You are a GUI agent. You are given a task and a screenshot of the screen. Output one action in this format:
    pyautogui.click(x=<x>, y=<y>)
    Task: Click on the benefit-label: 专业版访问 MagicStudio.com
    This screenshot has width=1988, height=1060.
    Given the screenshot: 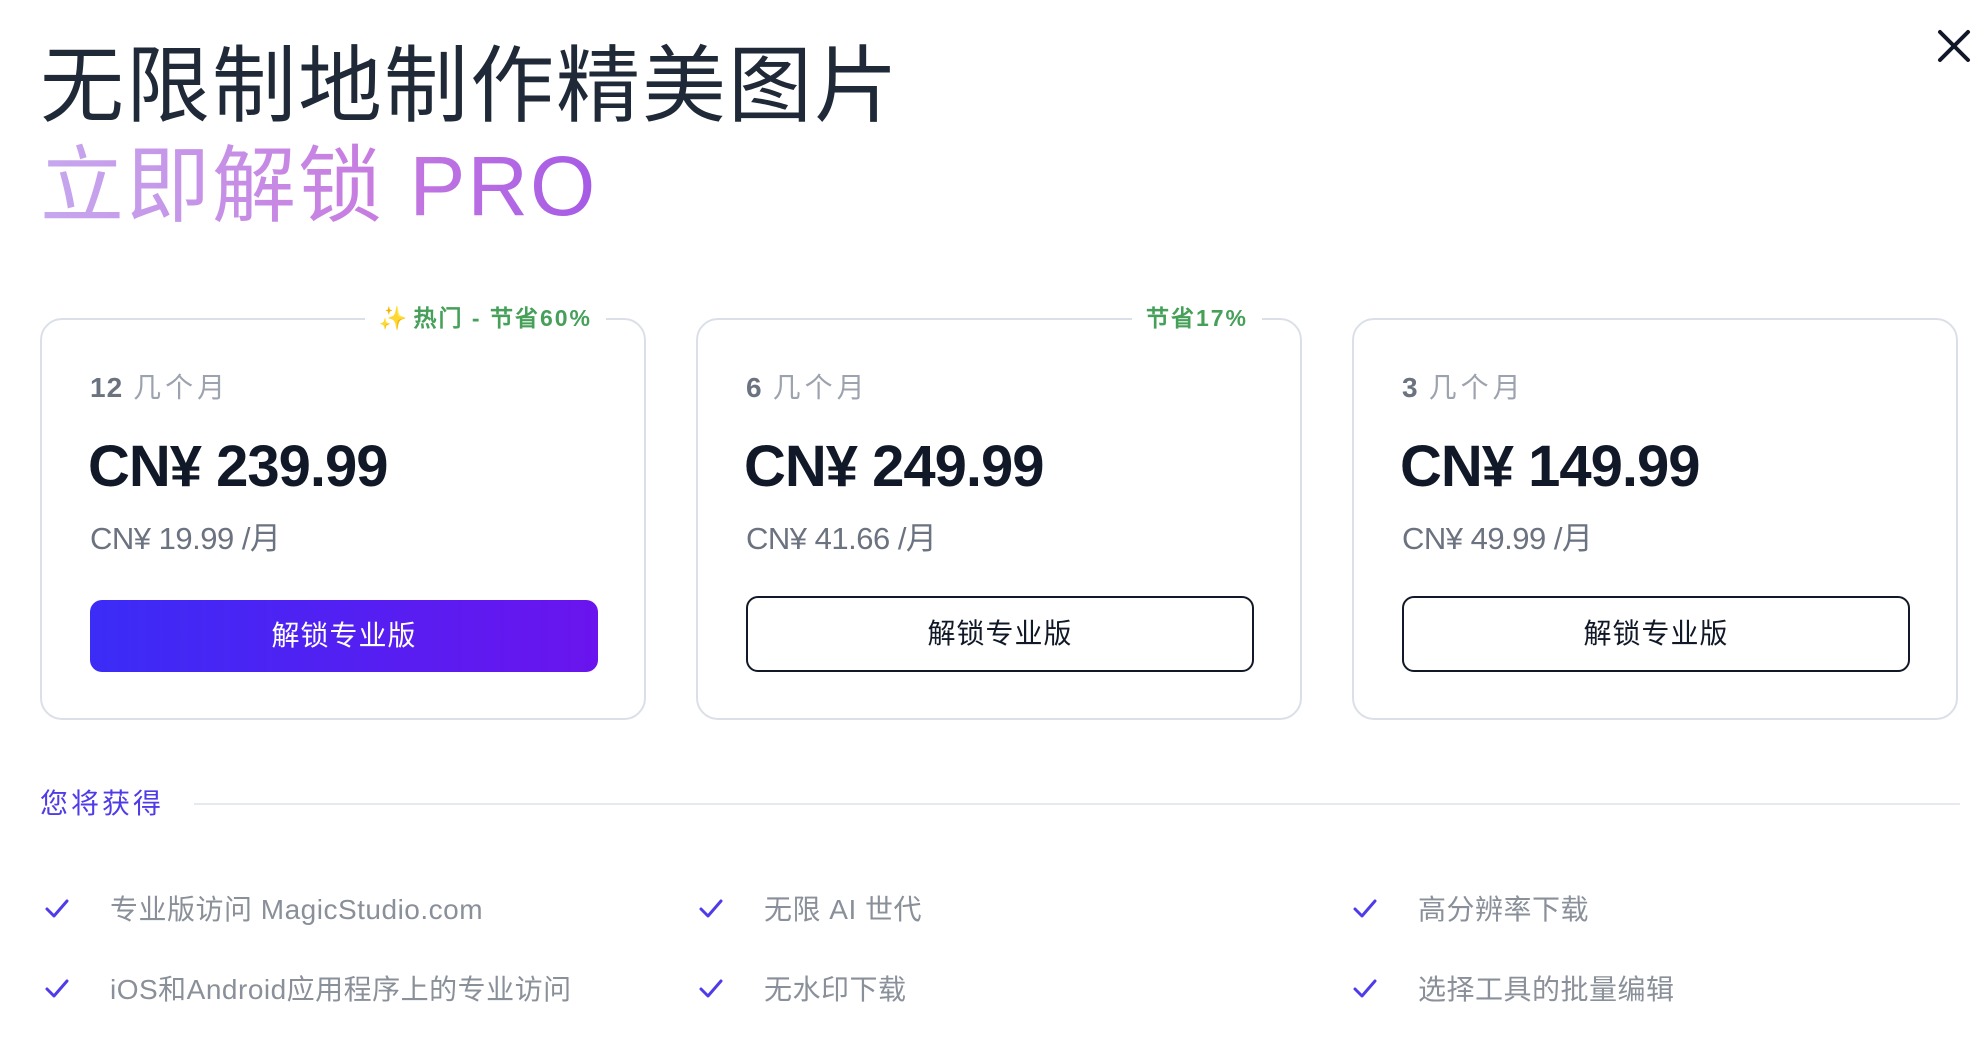 What is the action you would take?
    pyautogui.click(x=297, y=909)
    